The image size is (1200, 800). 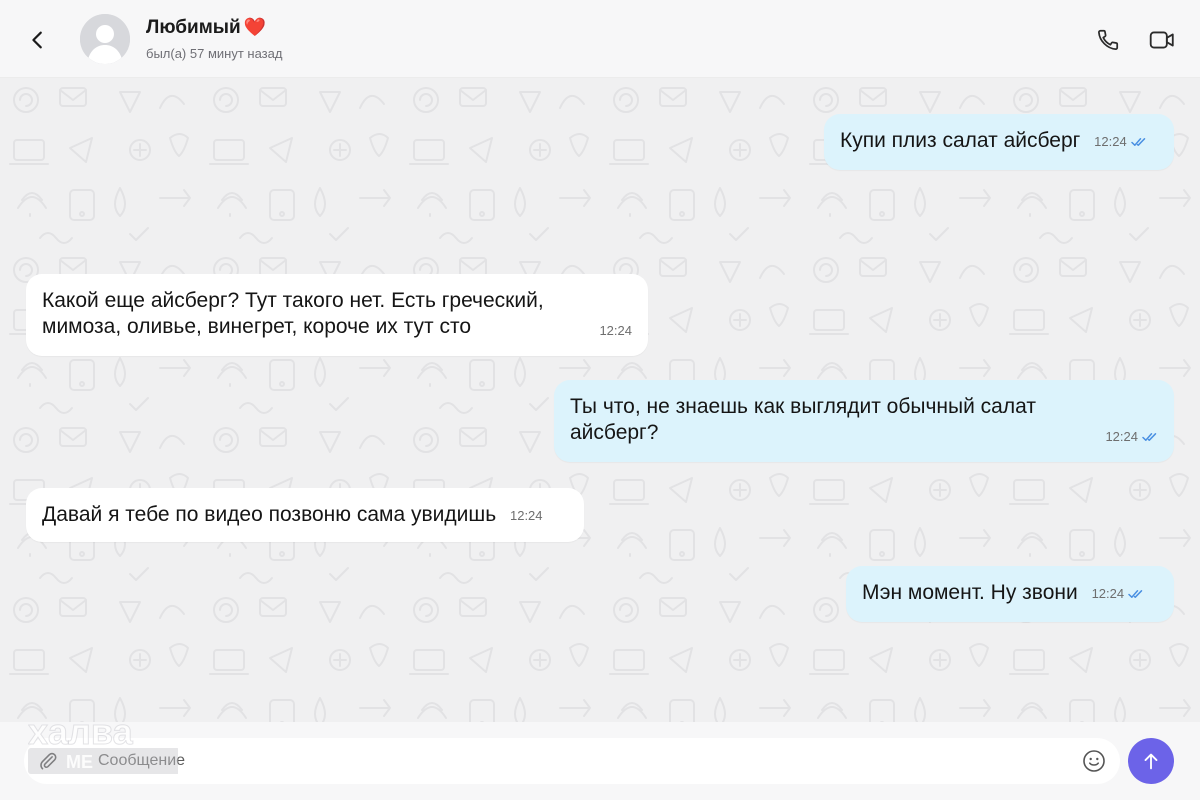 I want to click on message-bubble-outgoing: Мэн момент. Ну звони 12:24, so click(x=1010, y=594).